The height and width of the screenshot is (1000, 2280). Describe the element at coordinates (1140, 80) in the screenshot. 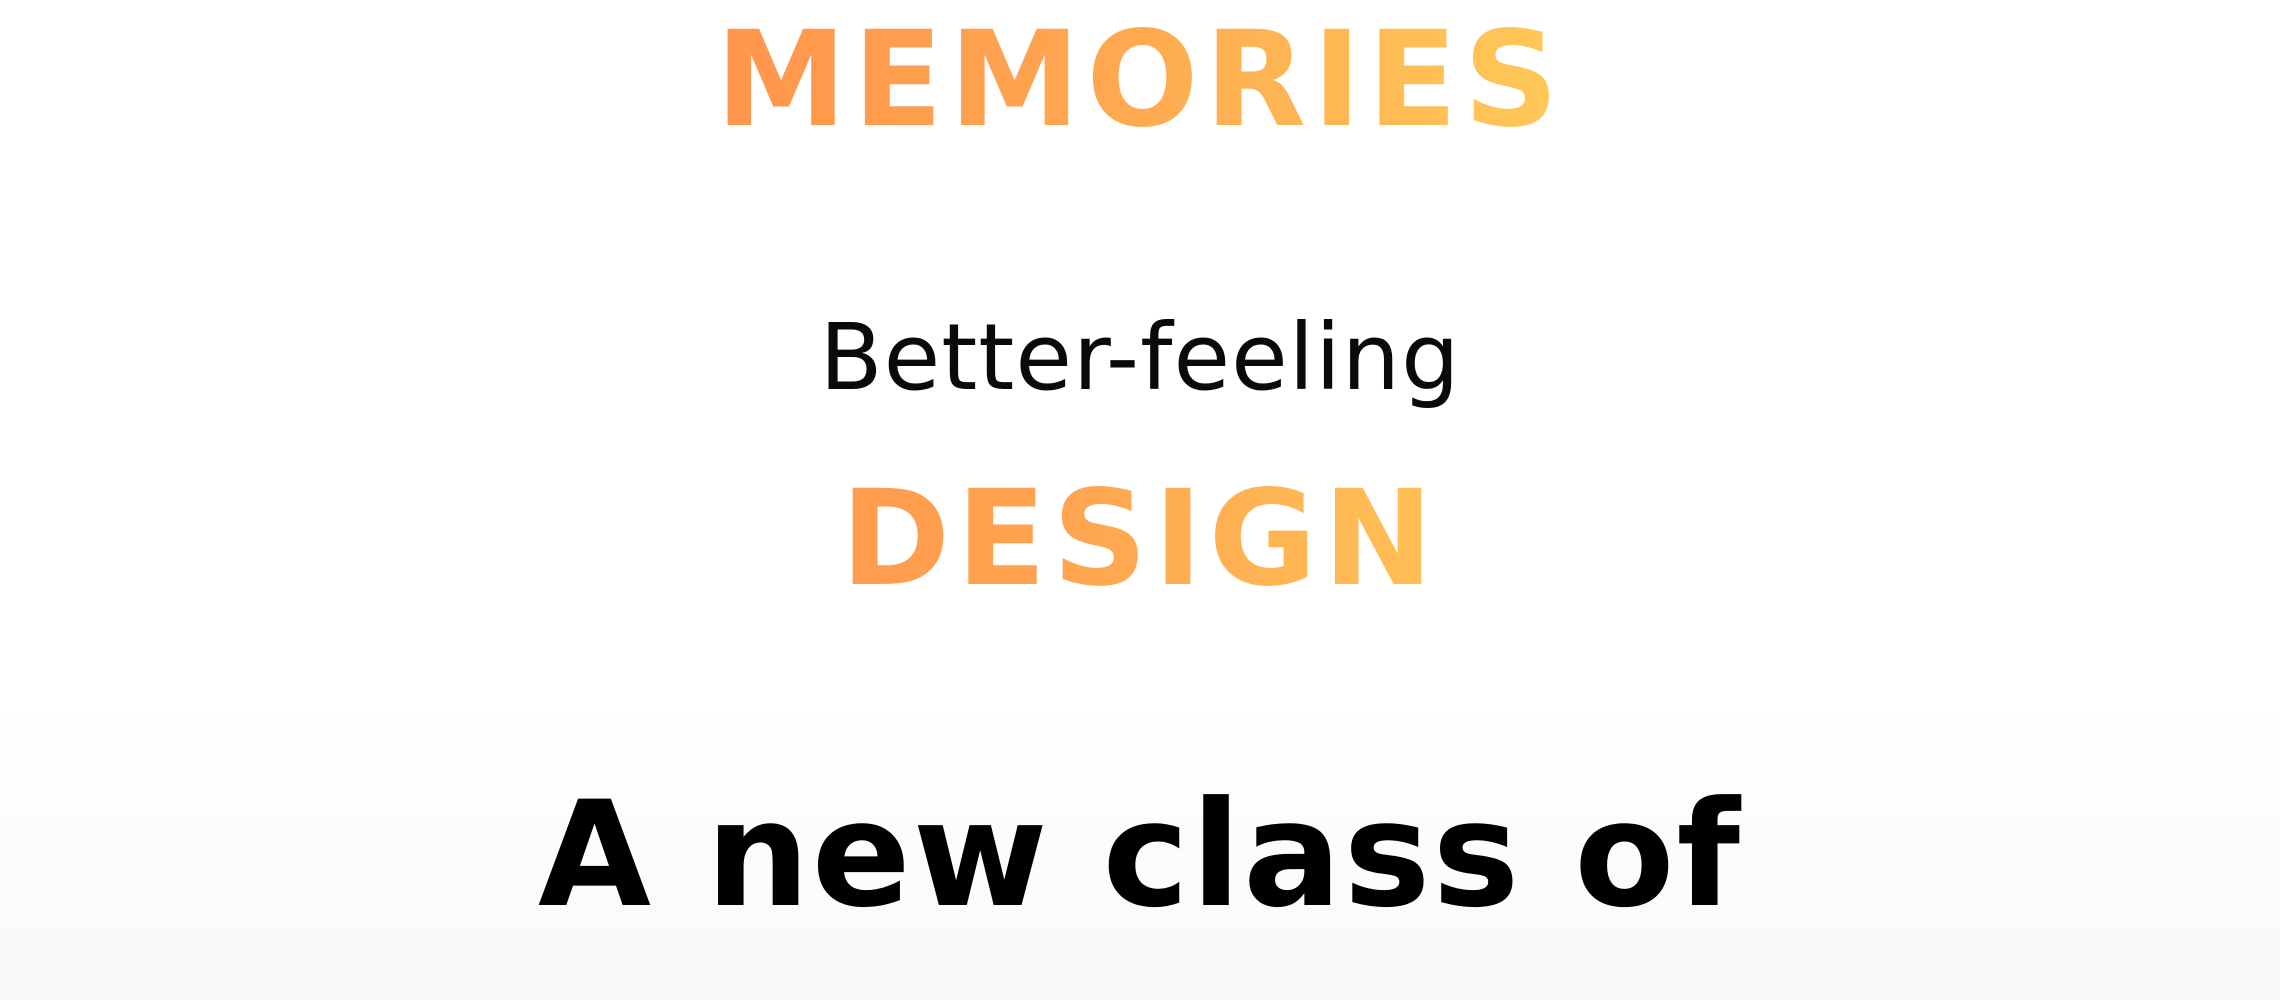

I see `gradient-word-memories: MEMORIES` at that location.